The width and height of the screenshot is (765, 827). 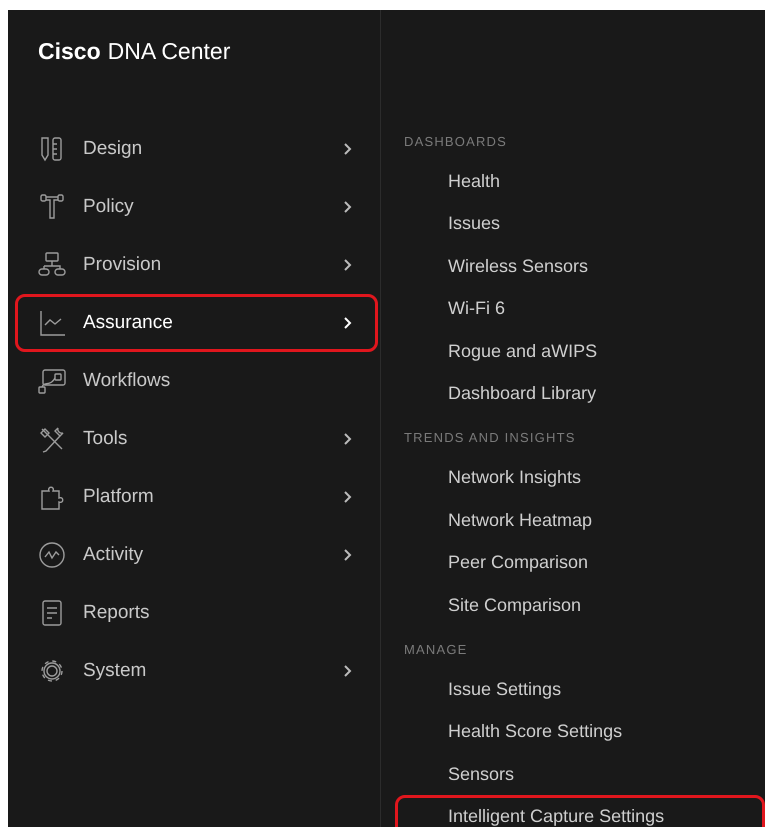 I want to click on submenu-link: Sensors, so click(x=580, y=774).